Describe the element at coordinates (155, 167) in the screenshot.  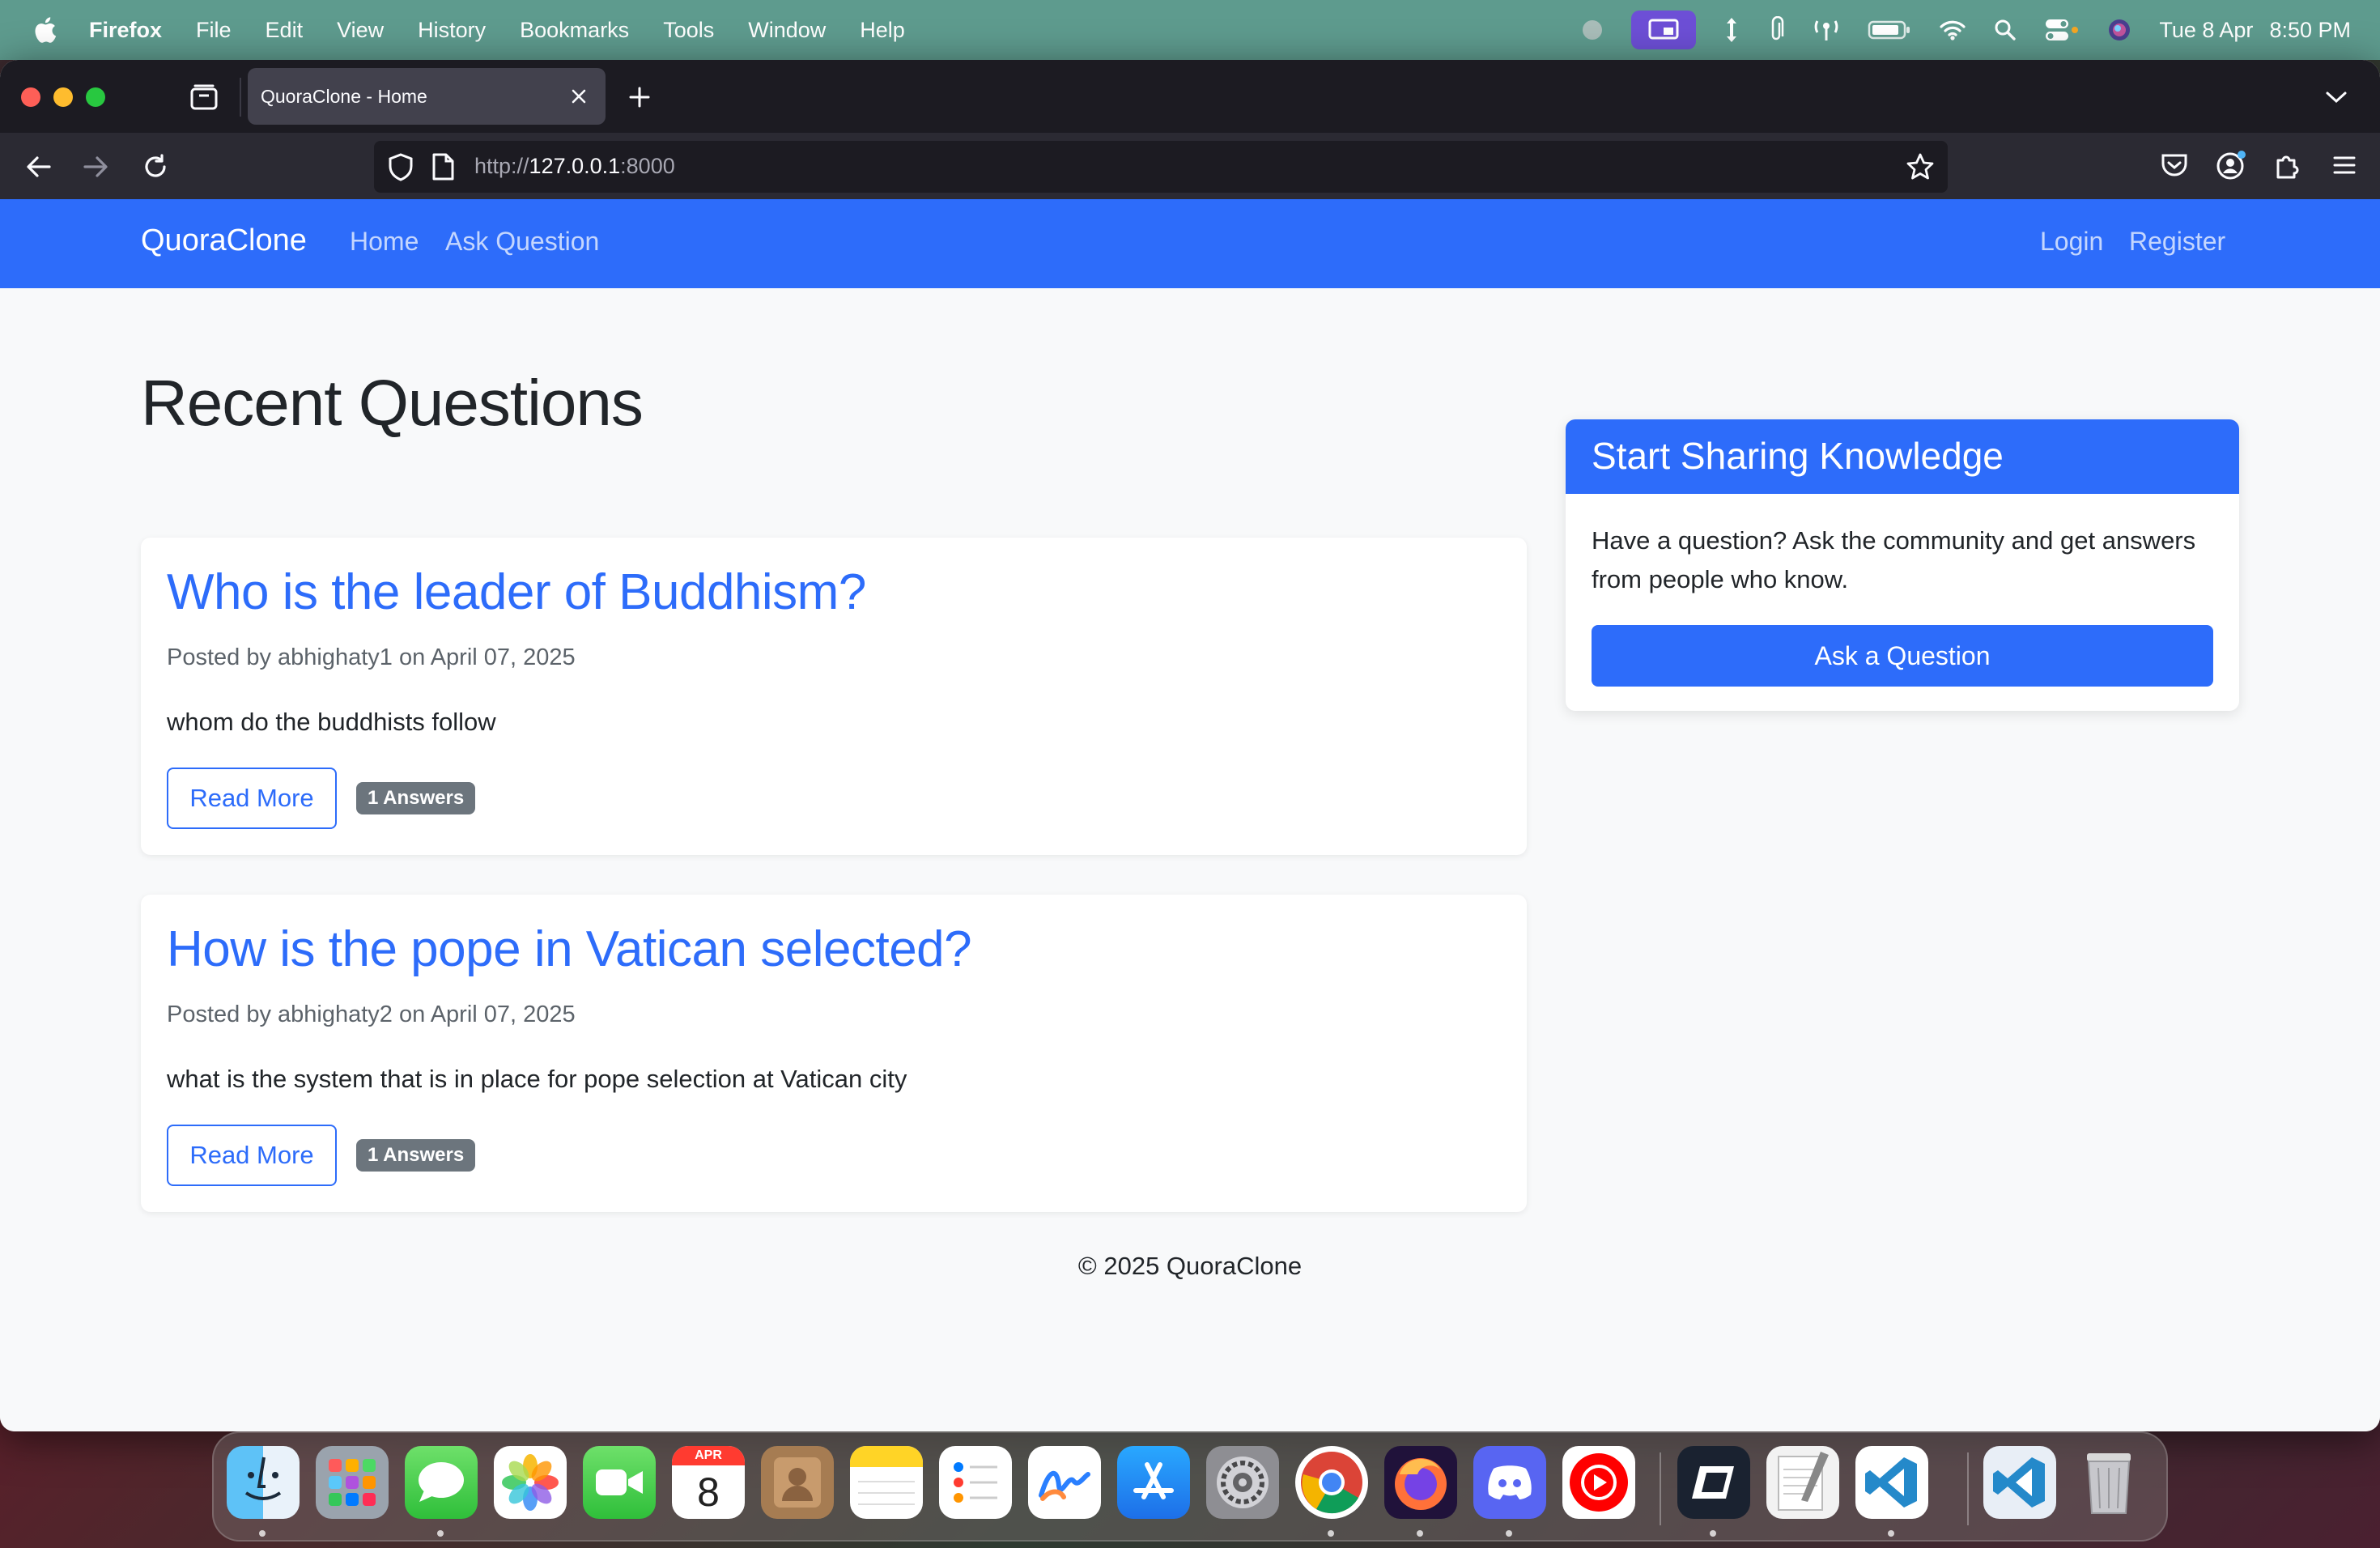
I see `reload-icon` at that location.